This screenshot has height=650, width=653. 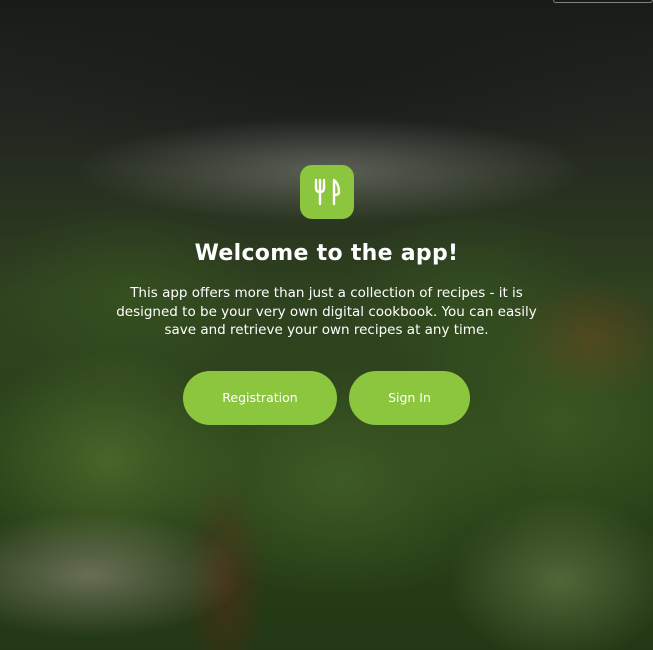 What do you see at coordinates (326, 253) in the screenshot?
I see `welcome-title: Welcome to the app!` at bounding box center [326, 253].